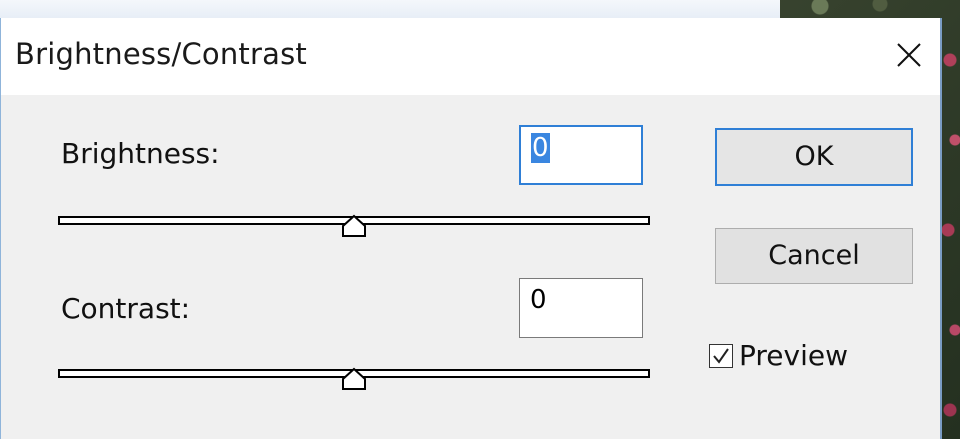  What do you see at coordinates (814, 256) in the screenshot?
I see `cancel-button: Cancel` at bounding box center [814, 256].